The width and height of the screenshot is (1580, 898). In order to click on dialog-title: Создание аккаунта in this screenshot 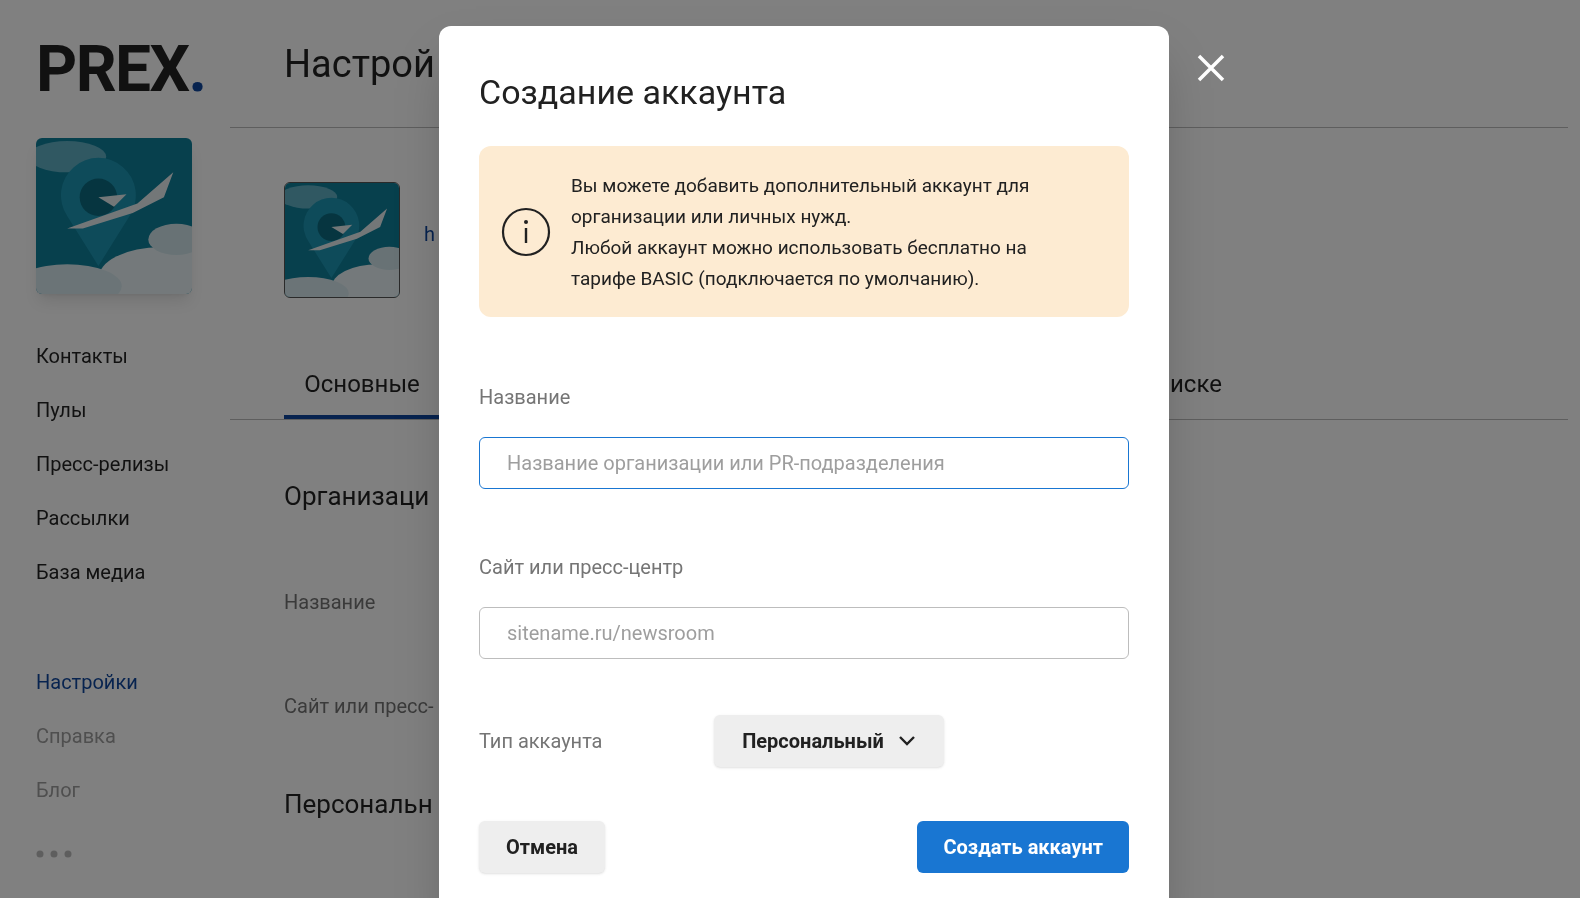, I will do `click(633, 92)`.